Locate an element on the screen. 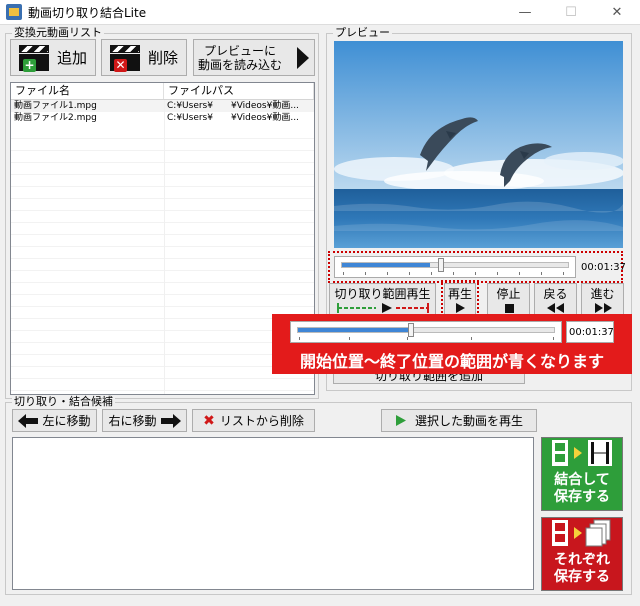 The height and width of the screenshot is (606, 640). move-right-label: 右に移動 is located at coordinates (132, 421).